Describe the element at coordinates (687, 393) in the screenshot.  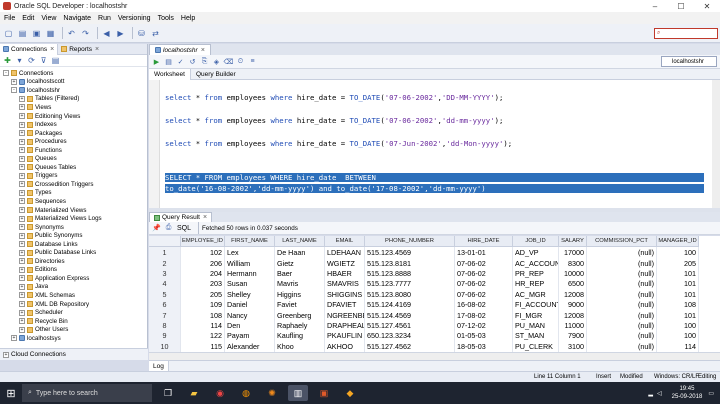
I see `taskbar-clock: 19:45 25-09-2018` at that location.